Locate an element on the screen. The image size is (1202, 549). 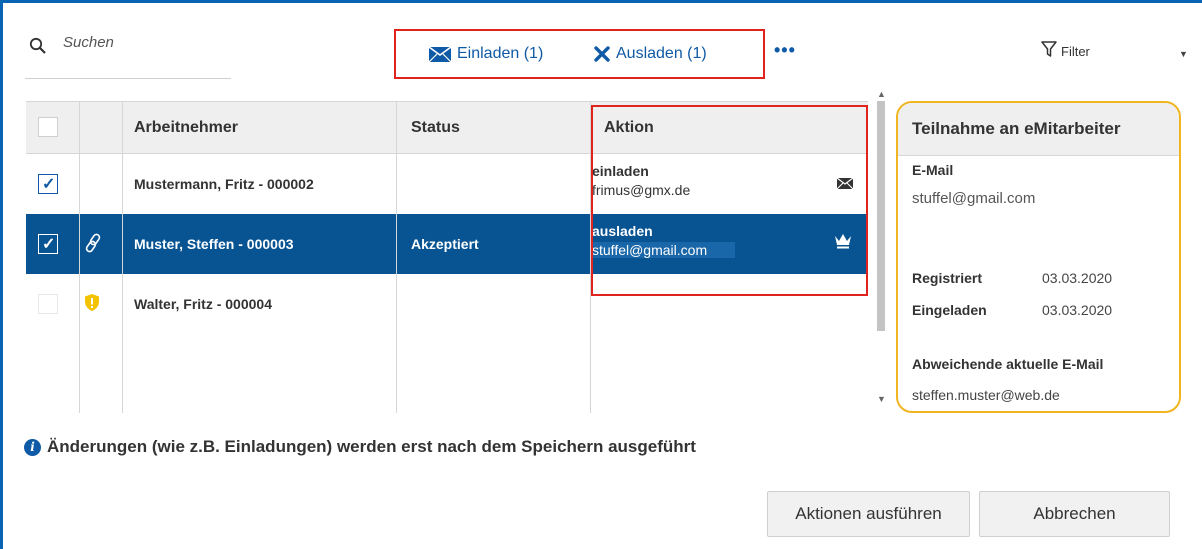
uninvite-button: Ausladen (1) is located at coordinates (650, 54).